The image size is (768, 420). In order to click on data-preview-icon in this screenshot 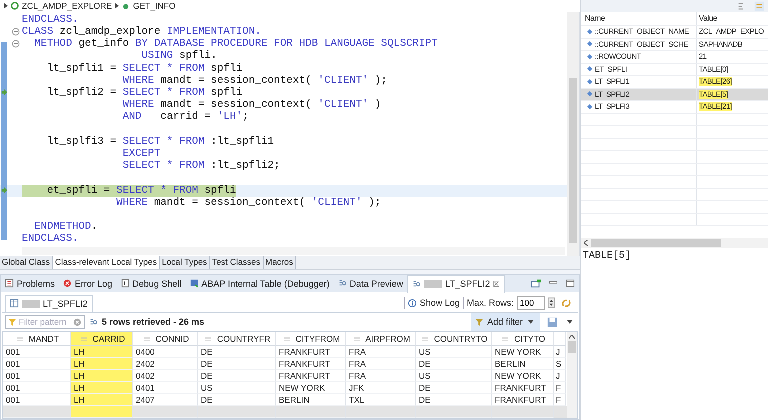, I will do `click(93, 322)`.